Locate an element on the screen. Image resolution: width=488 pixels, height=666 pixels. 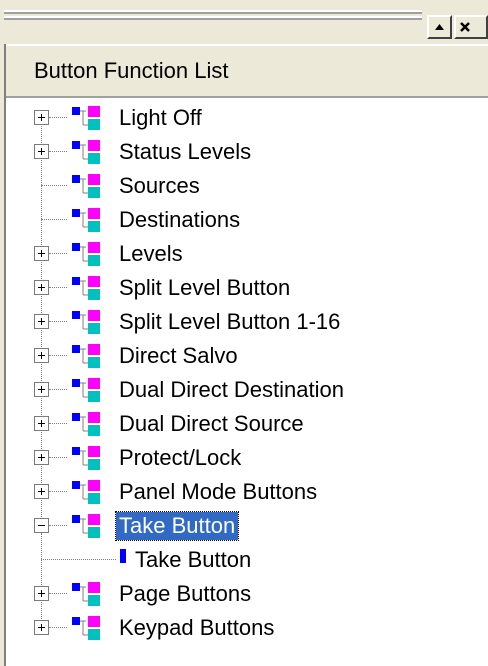
tree-node: Sources is located at coordinates (247, 186).